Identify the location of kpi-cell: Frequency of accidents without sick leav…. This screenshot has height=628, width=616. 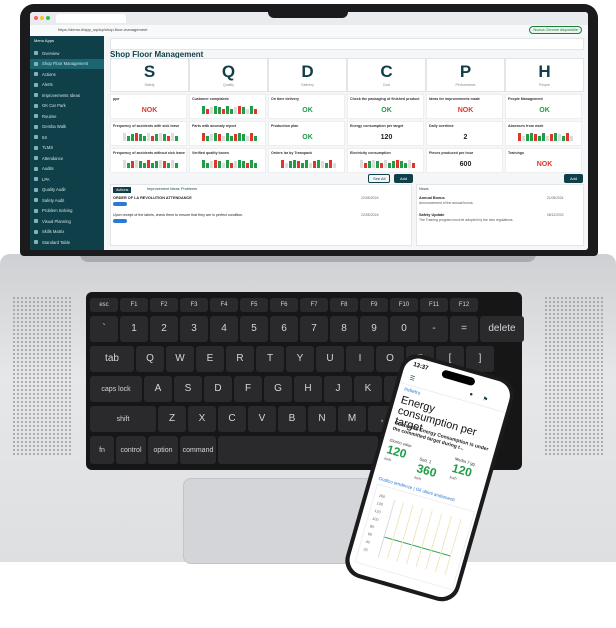
(148, 160).